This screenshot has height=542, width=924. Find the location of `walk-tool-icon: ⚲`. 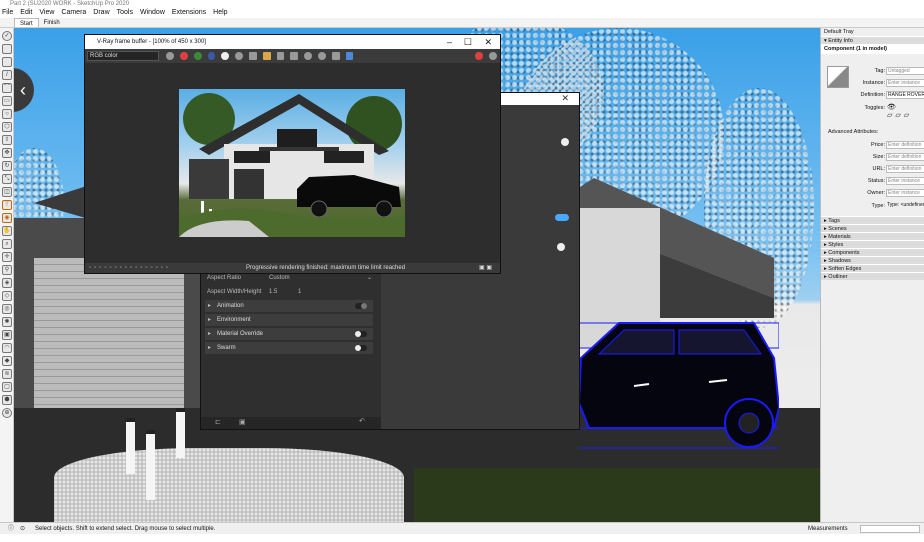

walk-tool-icon: ⚲ is located at coordinates (7, 270).